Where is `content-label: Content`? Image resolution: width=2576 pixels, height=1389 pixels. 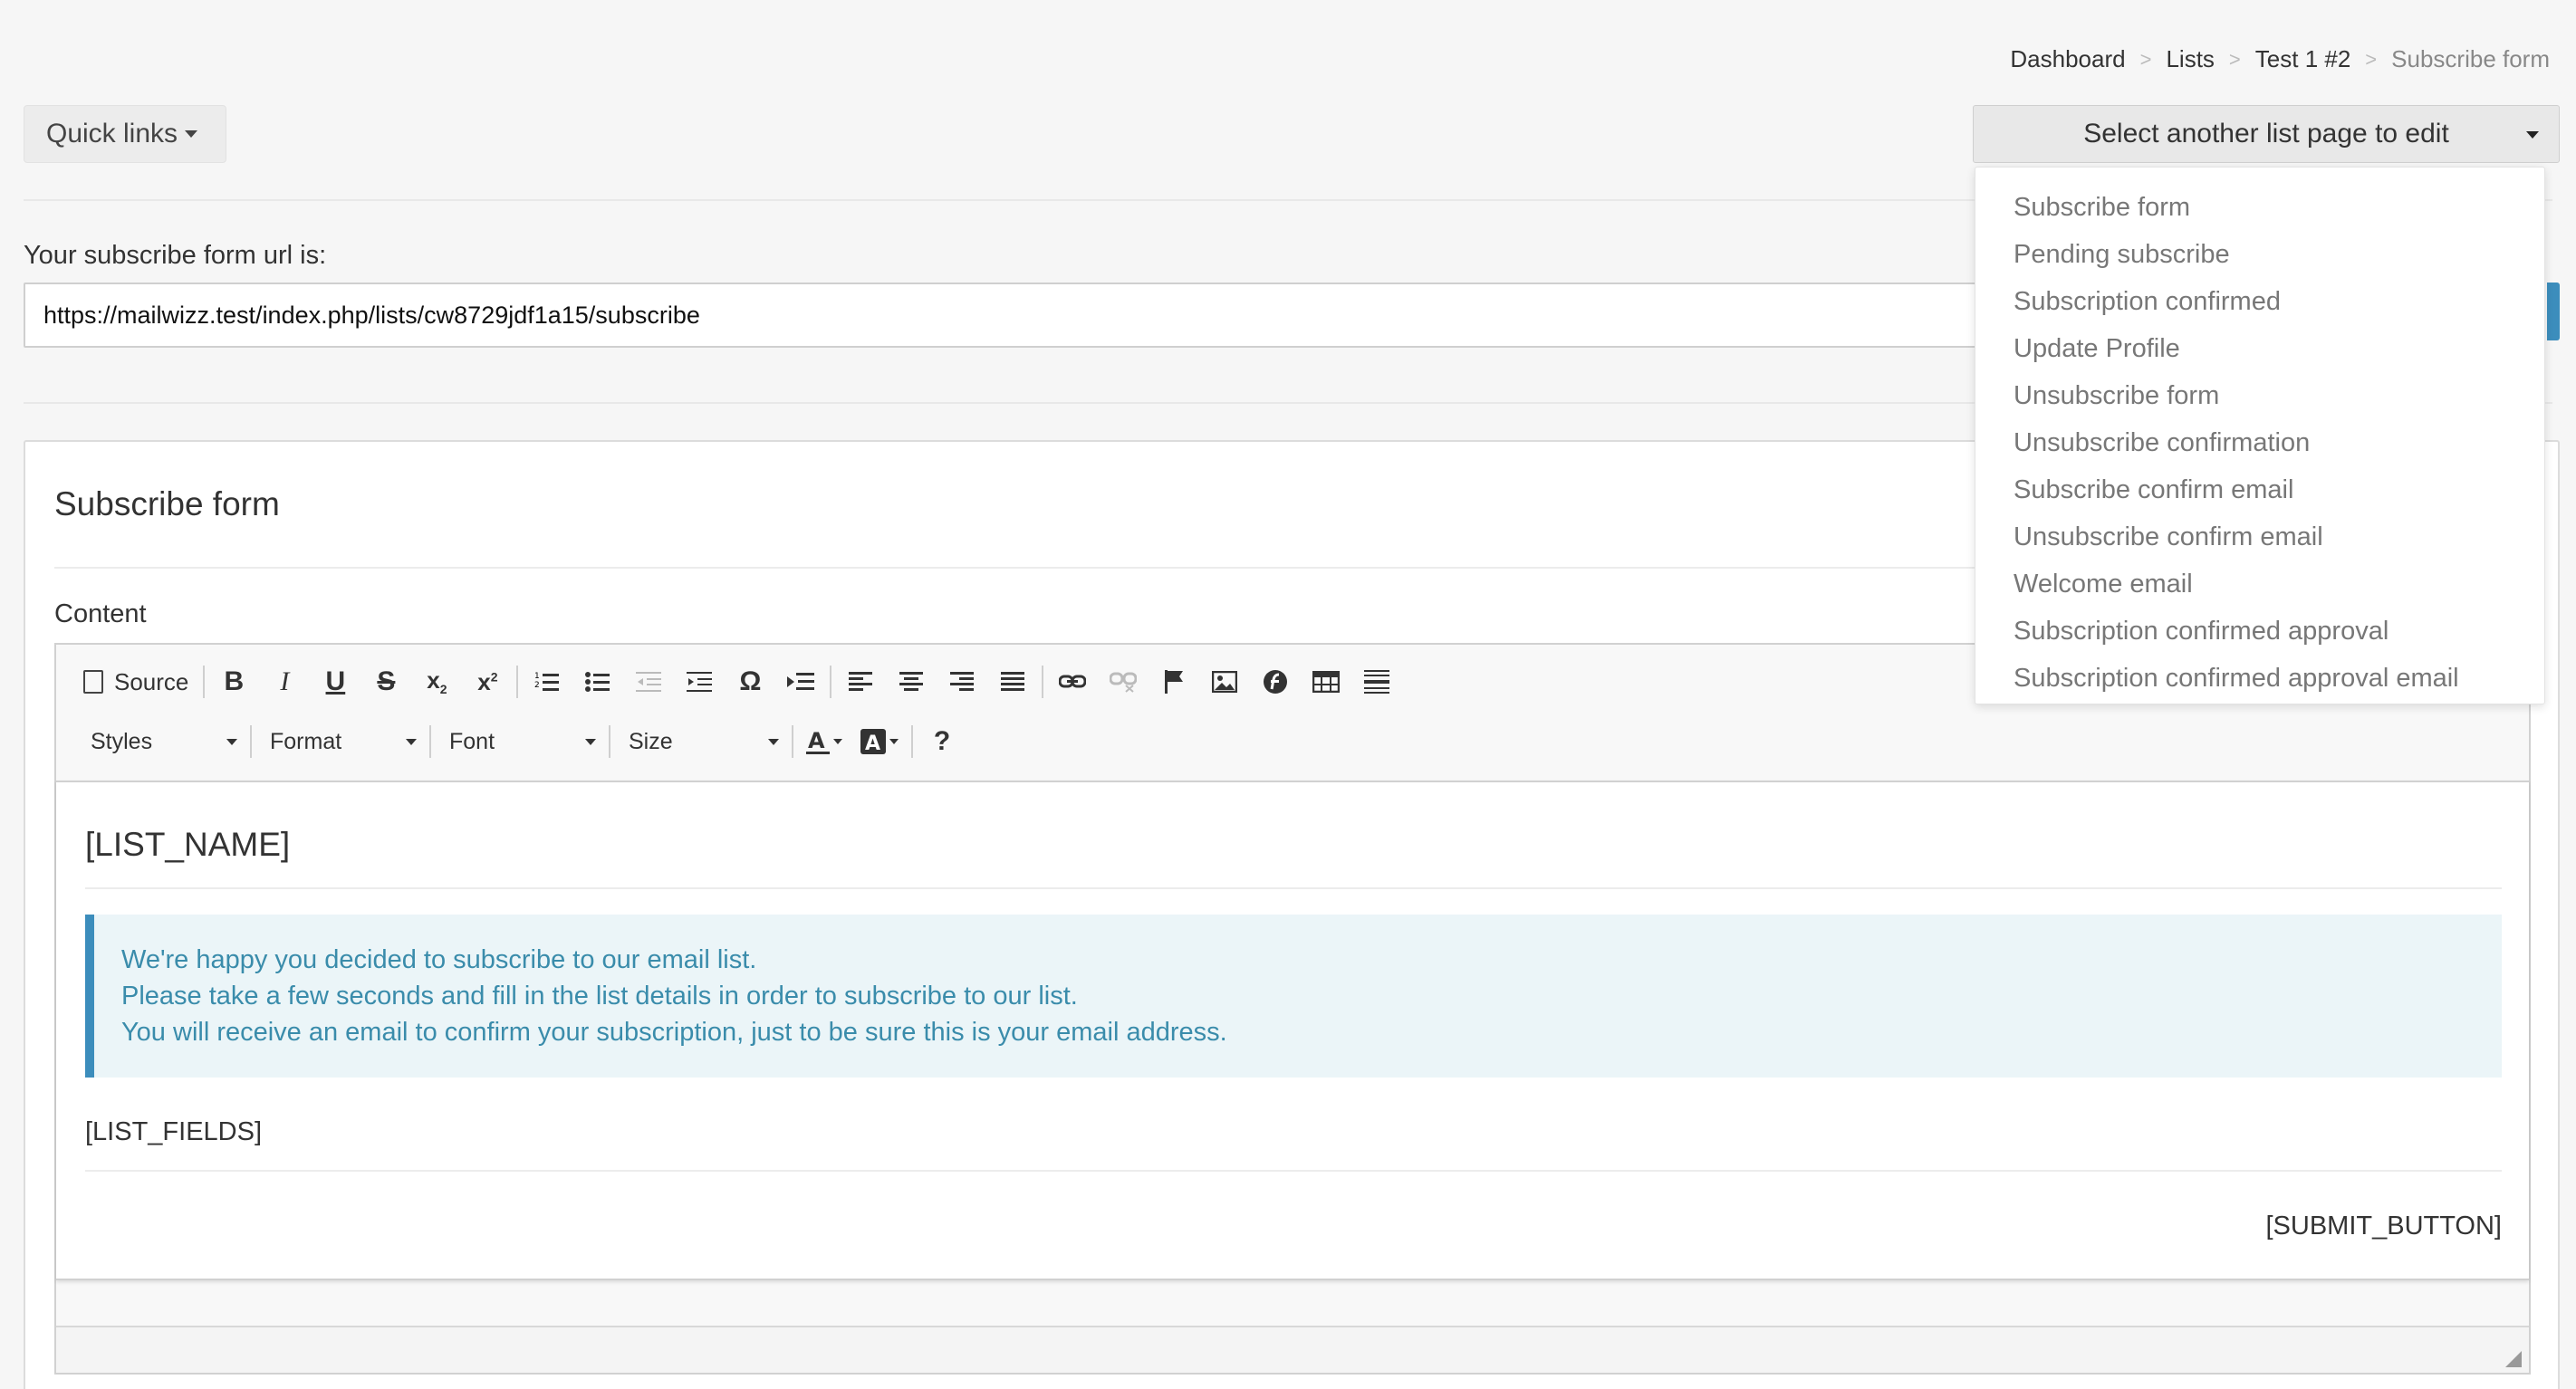 content-label: Content is located at coordinates (100, 613).